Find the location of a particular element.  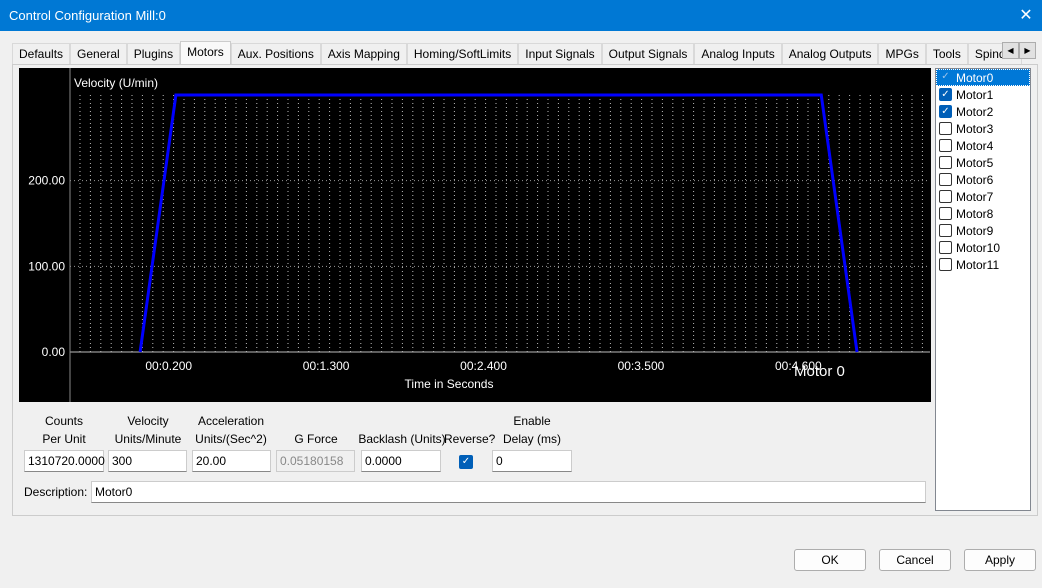

motor-list-item: Motor10 is located at coordinates (983, 247).